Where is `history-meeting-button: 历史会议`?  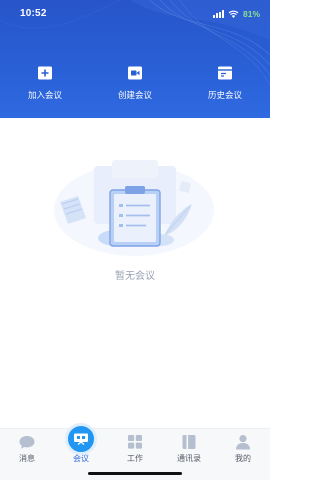 history-meeting-button: 历史会议 is located at coordinates (225, 86).